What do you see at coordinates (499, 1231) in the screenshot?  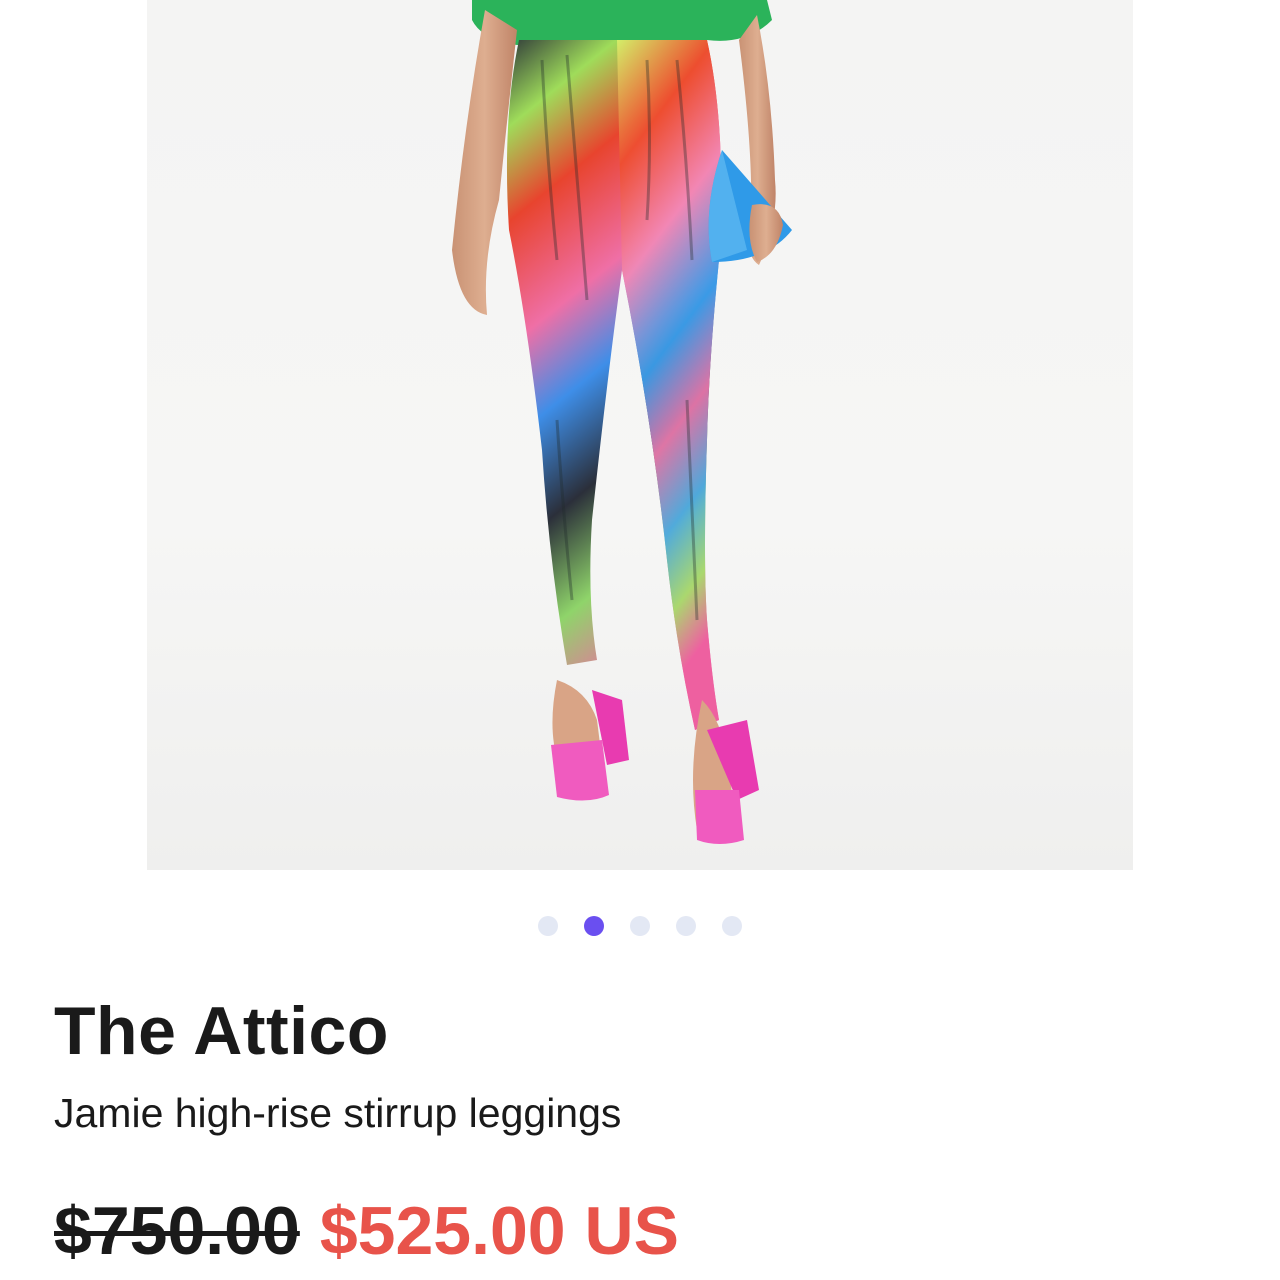 I see `sale-price: $525.00 US` at bounding box center [499, 1231].